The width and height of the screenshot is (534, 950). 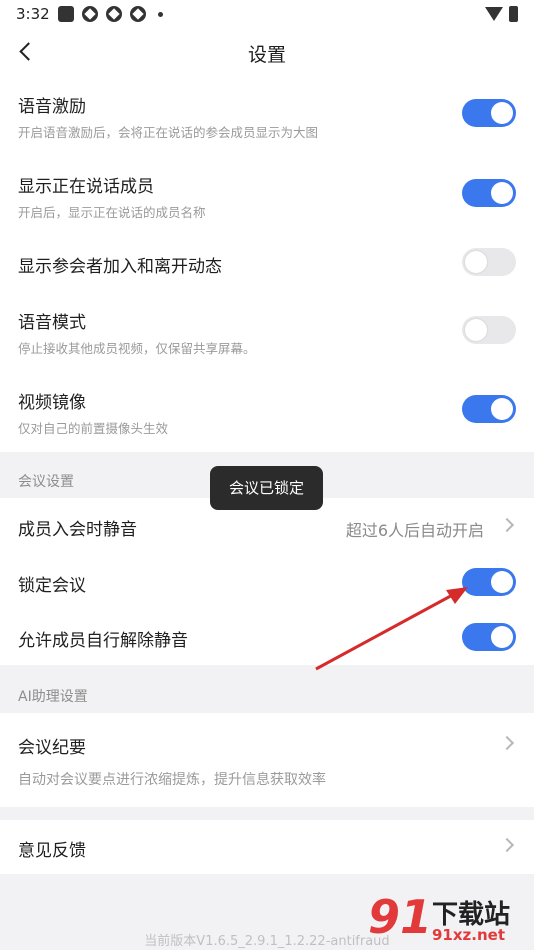 What do you see at coordinates (414, 530) in the screenshot?
I see `setting-value: 超过6人后自动开启` at bounding box center [414, 530].